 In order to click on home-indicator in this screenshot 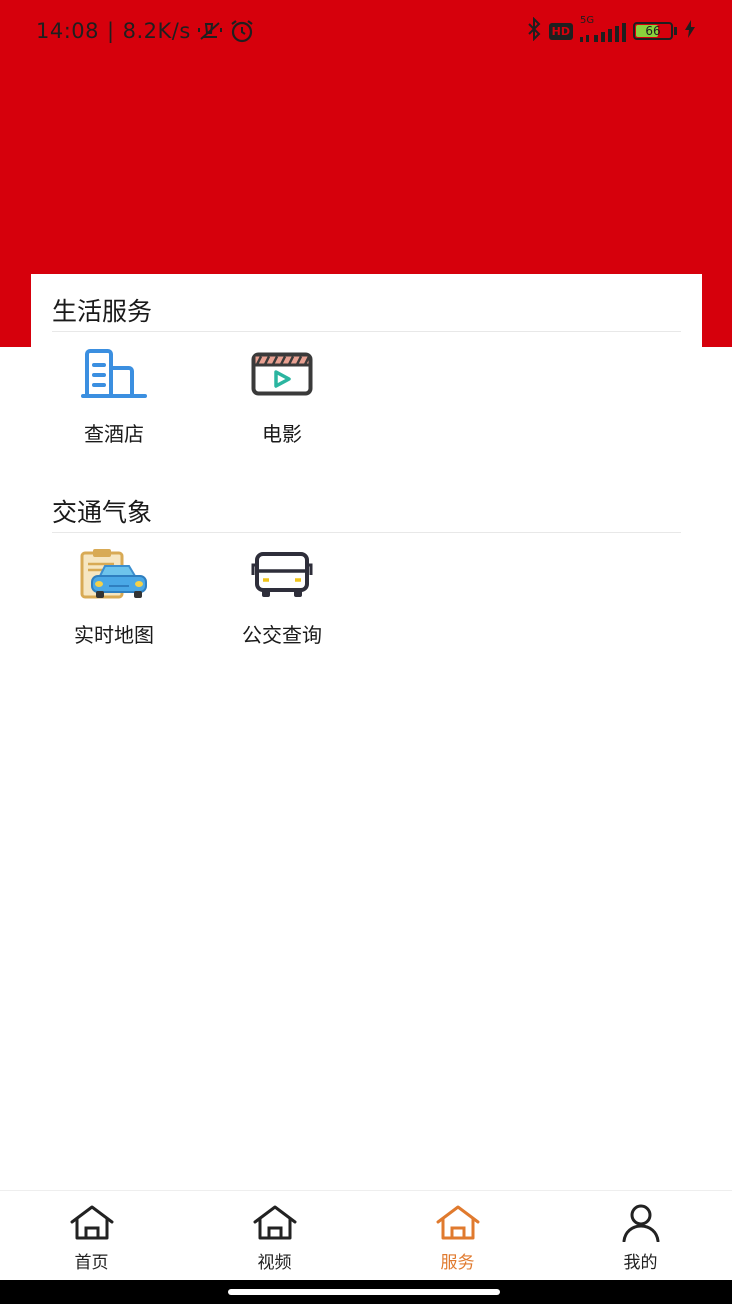, I will do `click(364, 1292)`.